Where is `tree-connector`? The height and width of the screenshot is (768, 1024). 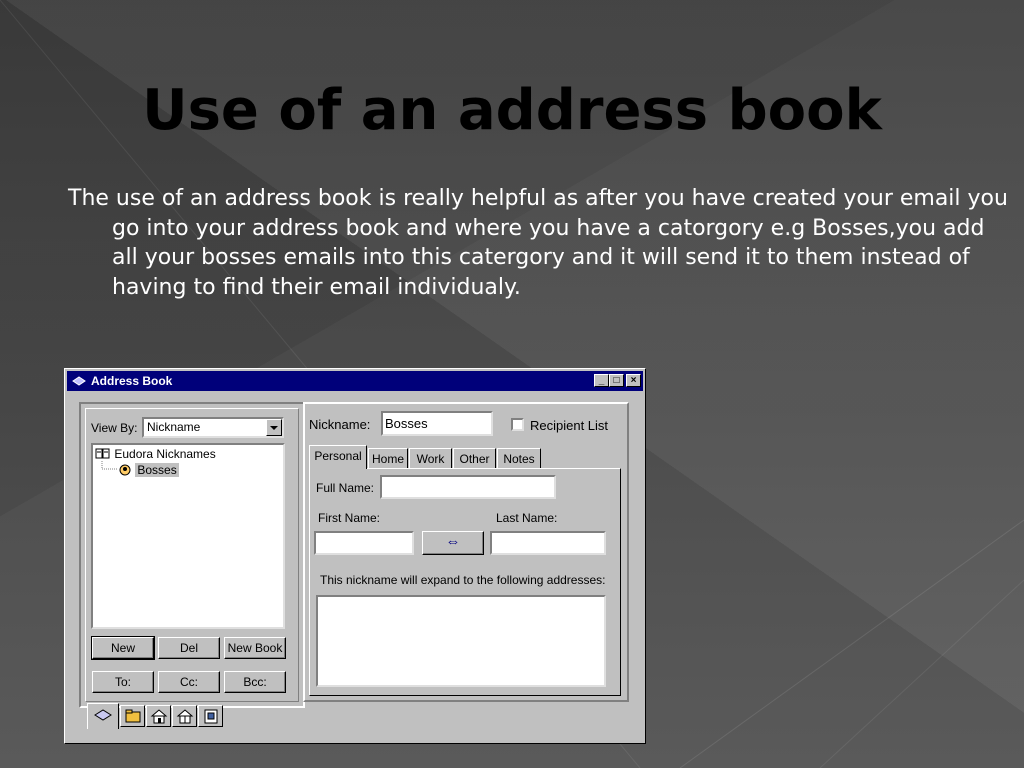 tree-connector is located at coordinates (109, 465).